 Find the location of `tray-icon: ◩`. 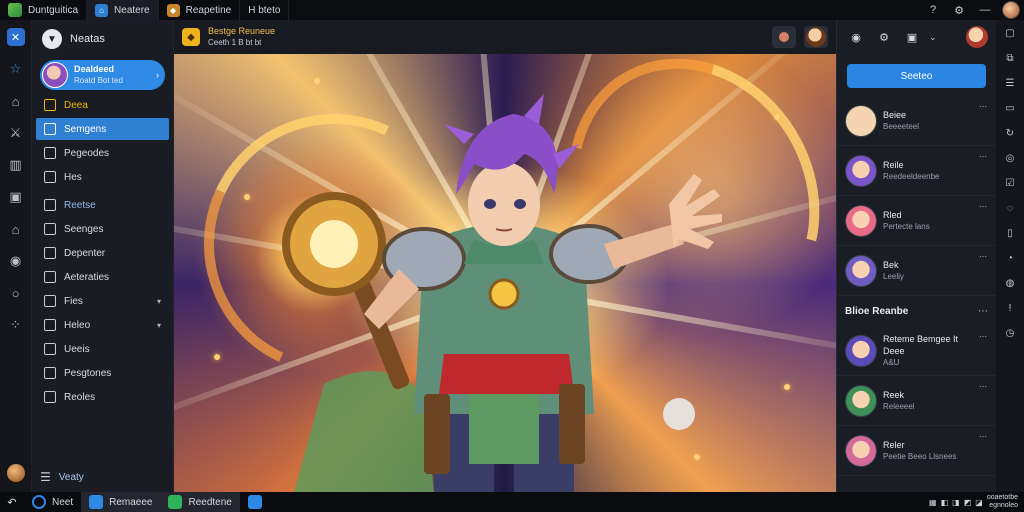

tray-icon: ◩ is located at coordinates (968, 502).